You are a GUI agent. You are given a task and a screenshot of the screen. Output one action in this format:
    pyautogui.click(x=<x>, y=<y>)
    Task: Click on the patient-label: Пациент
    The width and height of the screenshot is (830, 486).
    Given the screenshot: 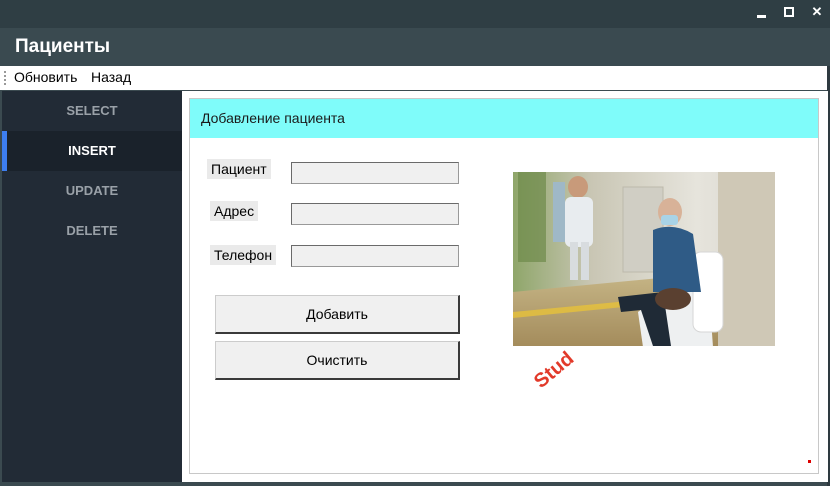 What is the action you would take?
    pyautogui.click(x=239, y=169)
    